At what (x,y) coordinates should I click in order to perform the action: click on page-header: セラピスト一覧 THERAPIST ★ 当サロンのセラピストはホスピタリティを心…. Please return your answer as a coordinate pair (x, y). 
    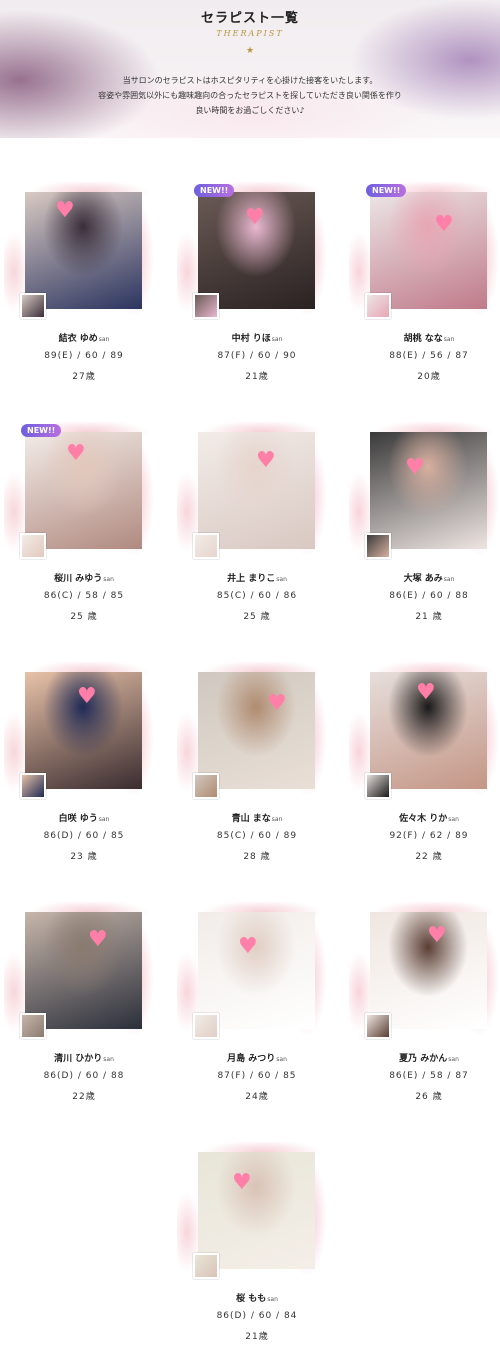
    Looking at the image, I should click on (250, 69).